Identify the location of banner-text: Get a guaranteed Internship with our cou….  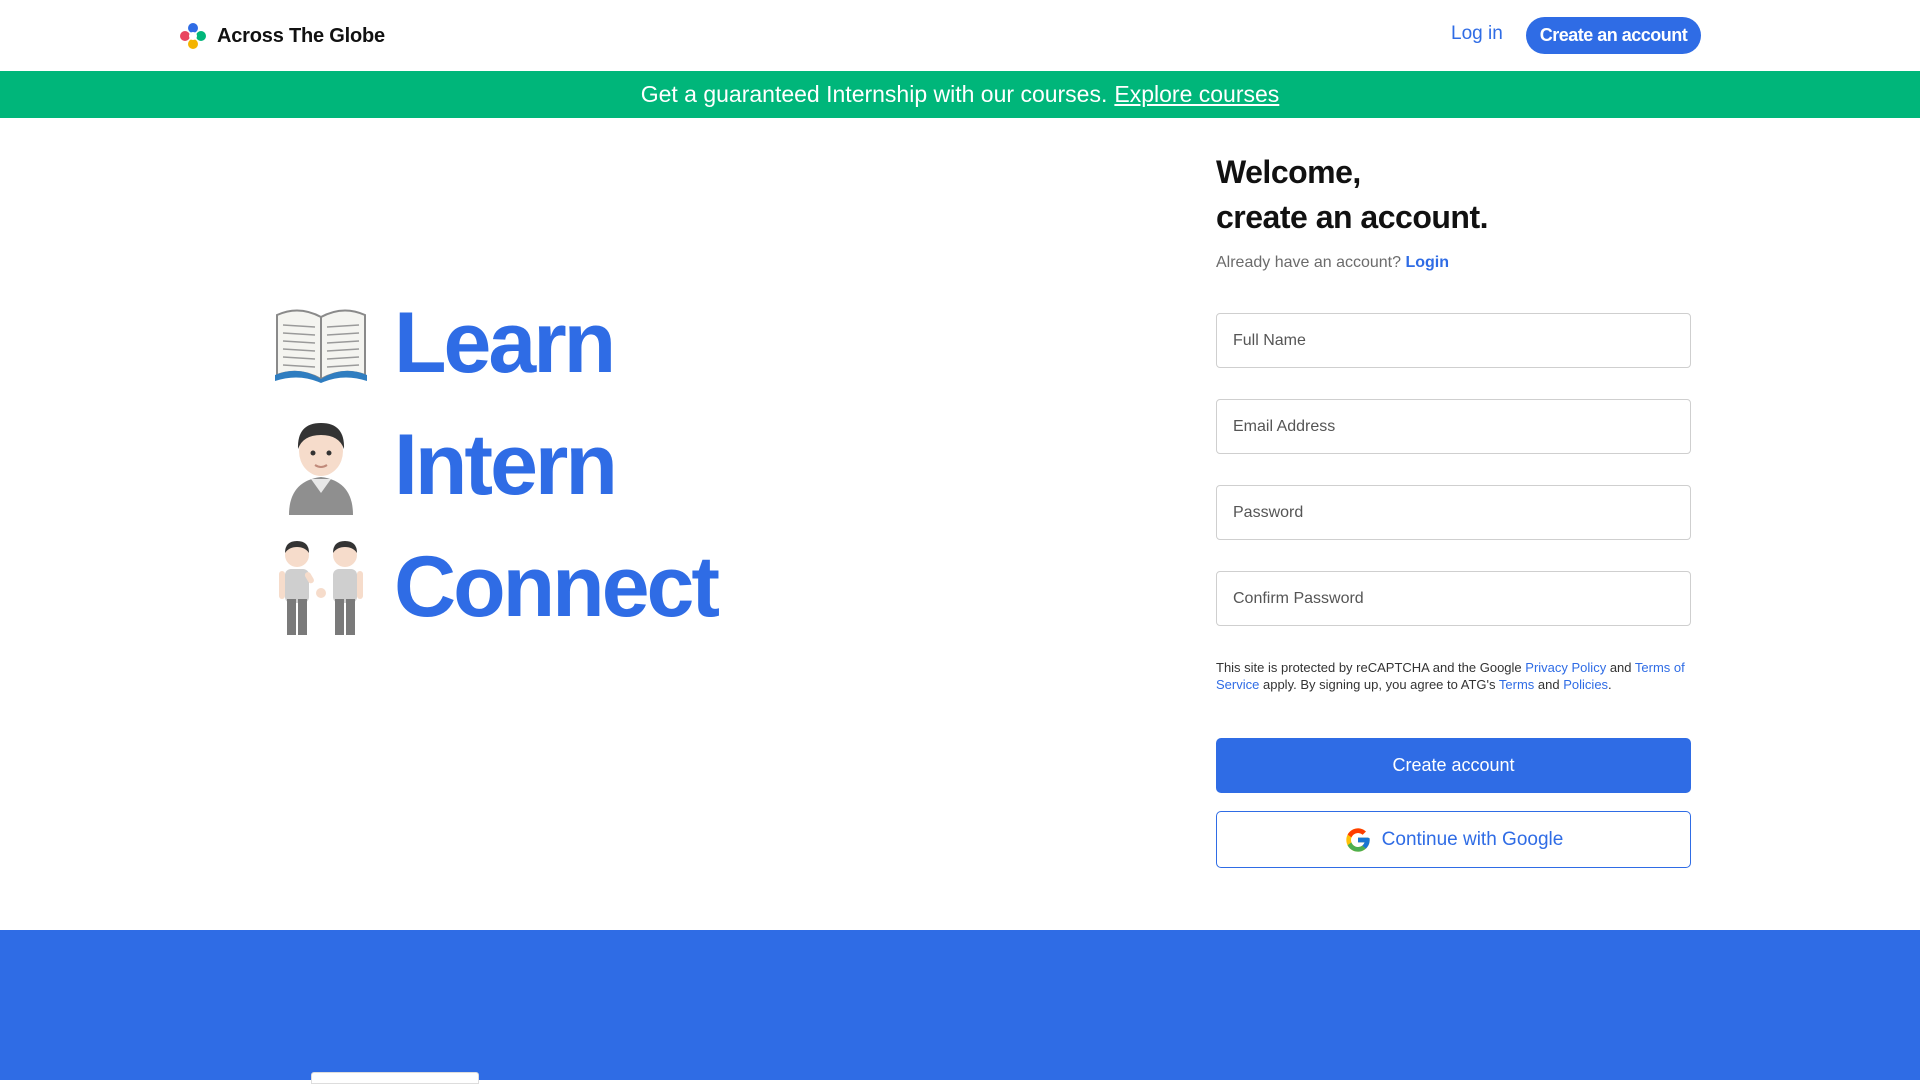
(874, 94).